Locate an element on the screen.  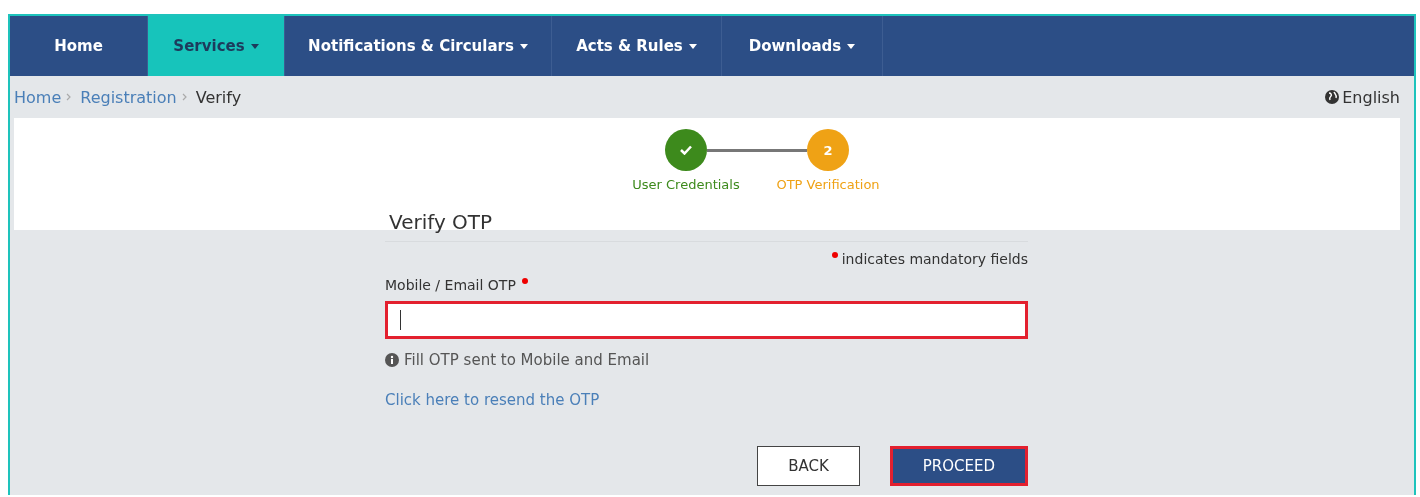
mandatory-note: indicates mandatory fields is located at coordinates (934, 259).